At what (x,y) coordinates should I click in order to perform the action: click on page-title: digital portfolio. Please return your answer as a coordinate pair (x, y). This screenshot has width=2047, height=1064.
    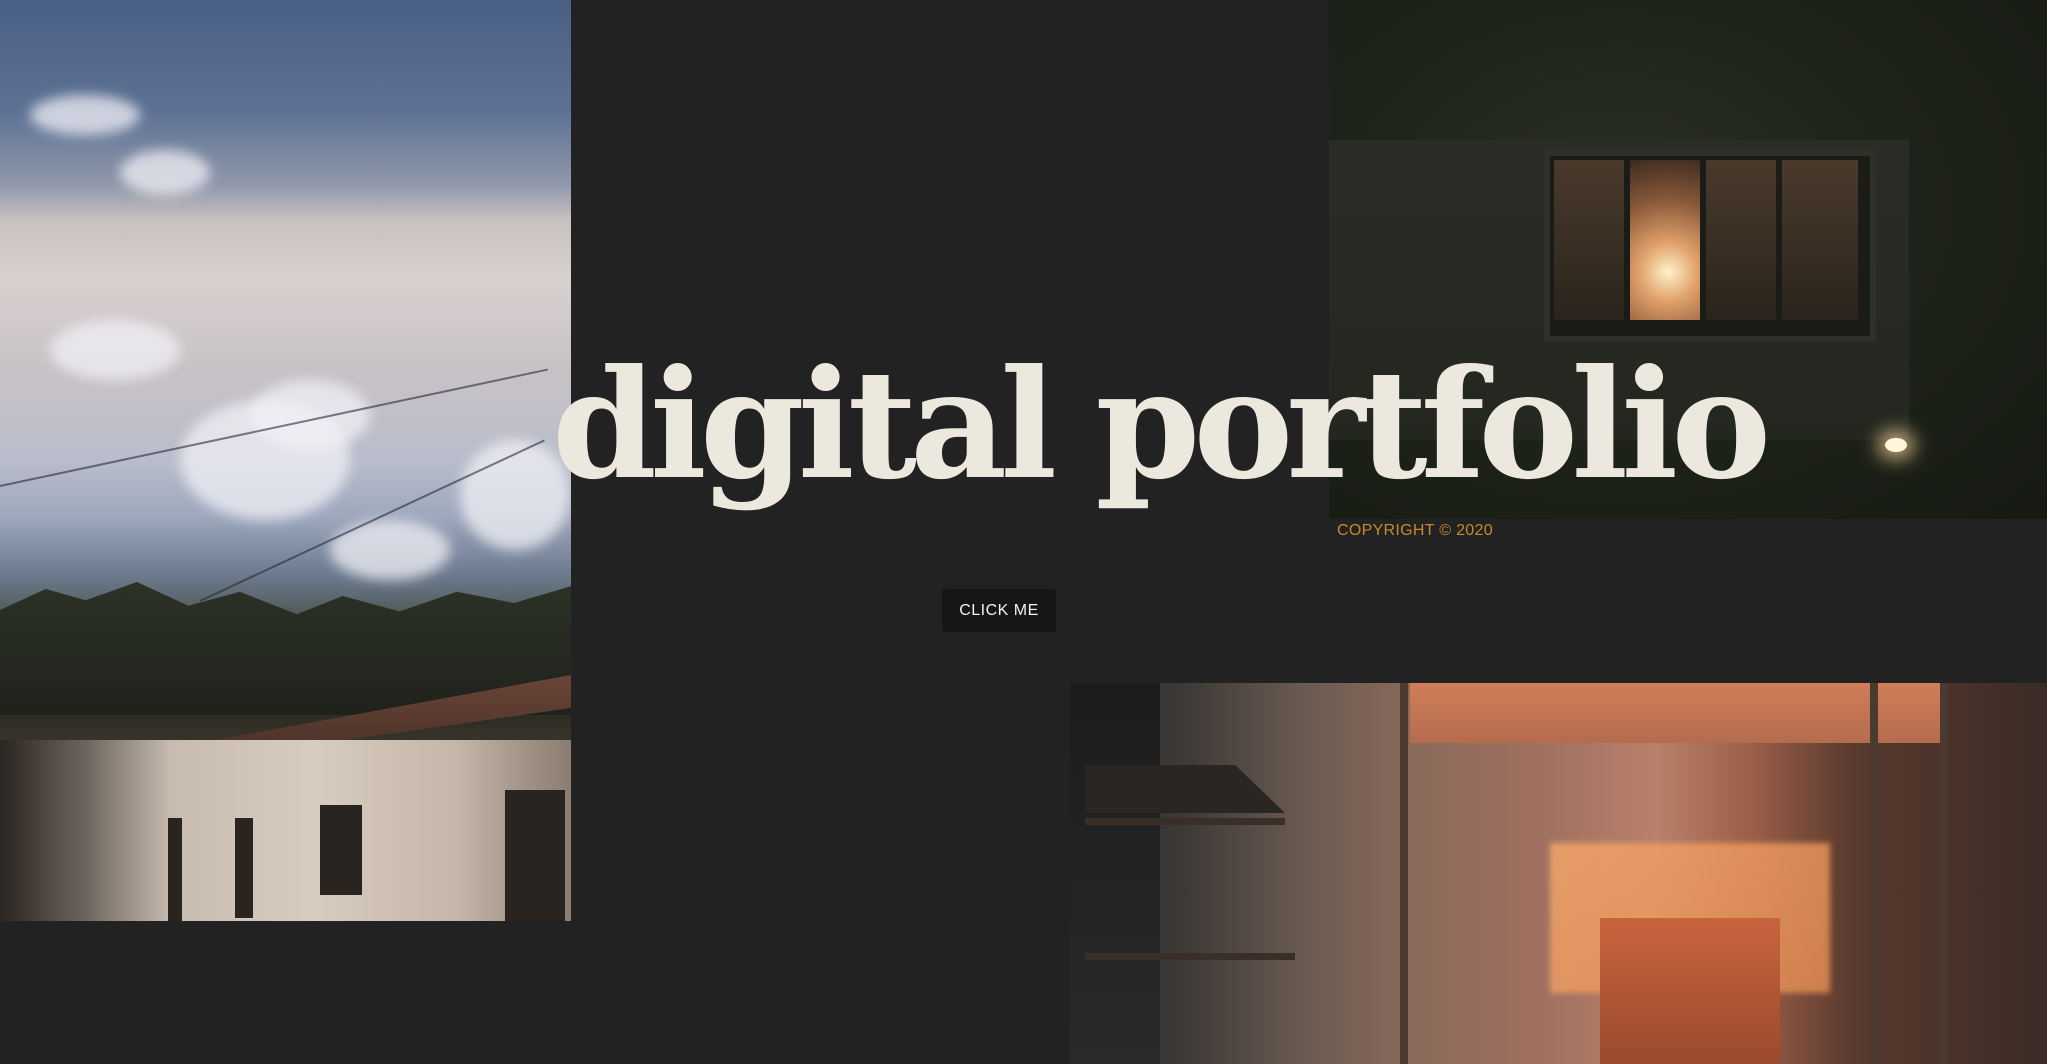
    Looking at the image, I should click on (1161, 425).